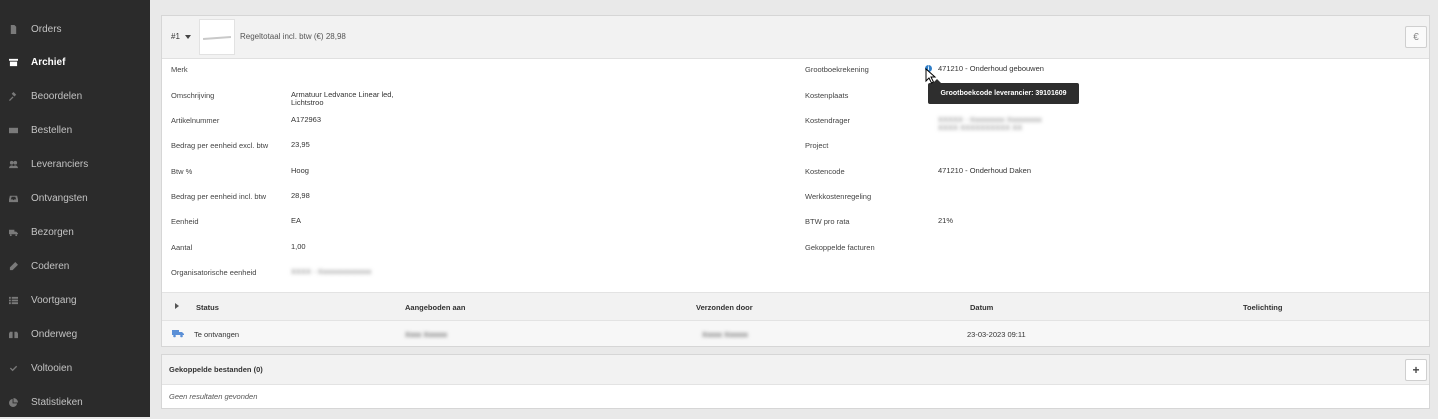 The width and height of the screenshot is (1438, 419). What do you see at coordinates (293, 36) in the screenshot?
I see `line-total: Regeltotaal incl. btw (€) 28,98` at bounding box center [293, 36].